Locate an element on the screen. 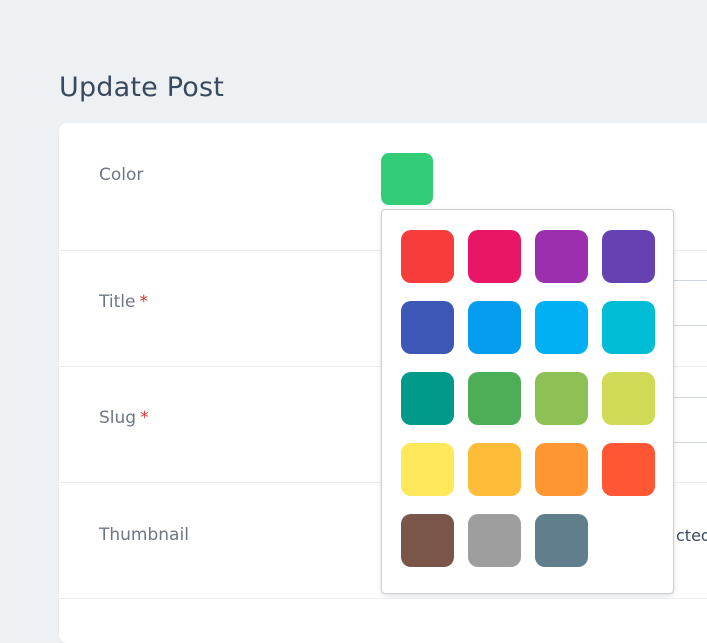  color-label: Color is located at coordinates (121, 175).